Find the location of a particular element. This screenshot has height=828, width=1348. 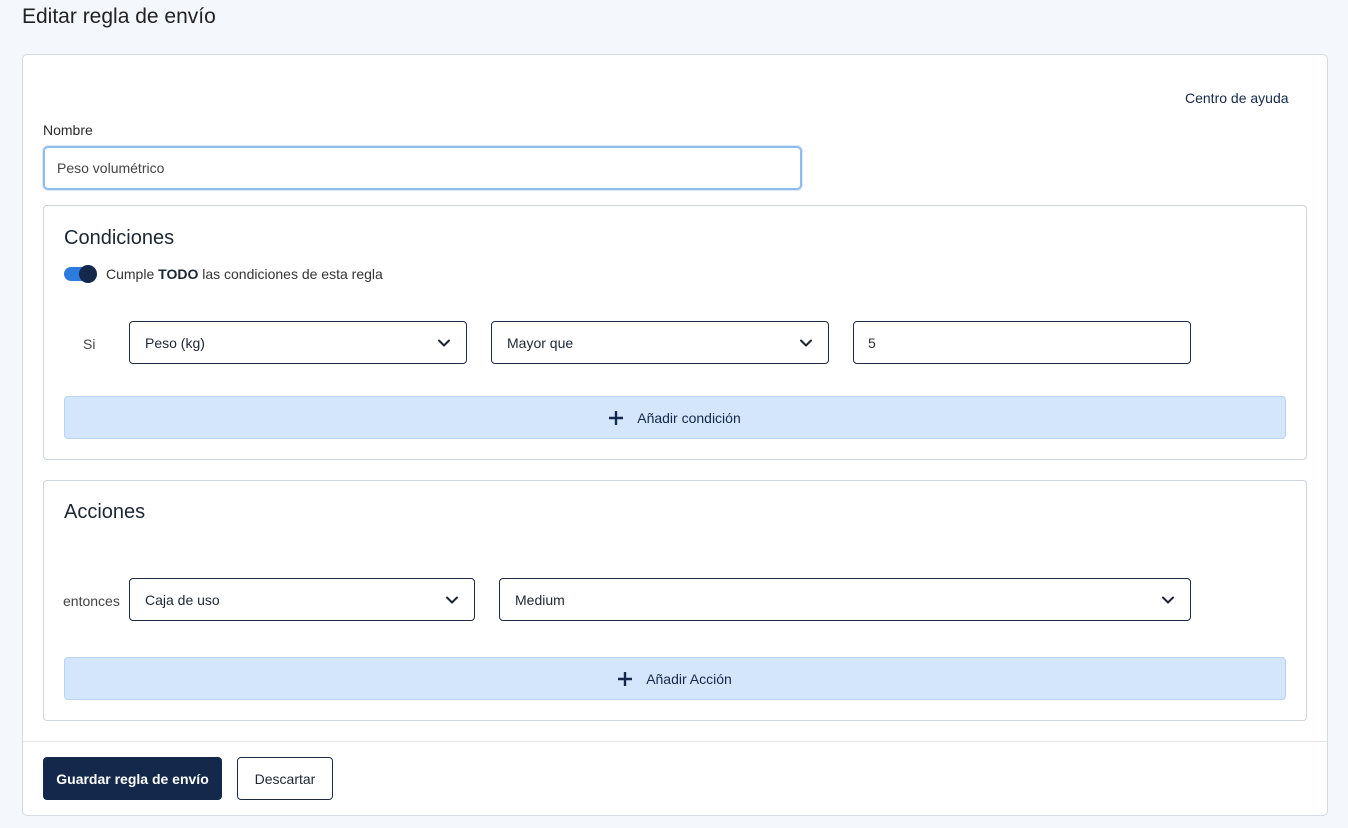

condition-field-value: Peso (kg) is located at coordinates (175, 342).